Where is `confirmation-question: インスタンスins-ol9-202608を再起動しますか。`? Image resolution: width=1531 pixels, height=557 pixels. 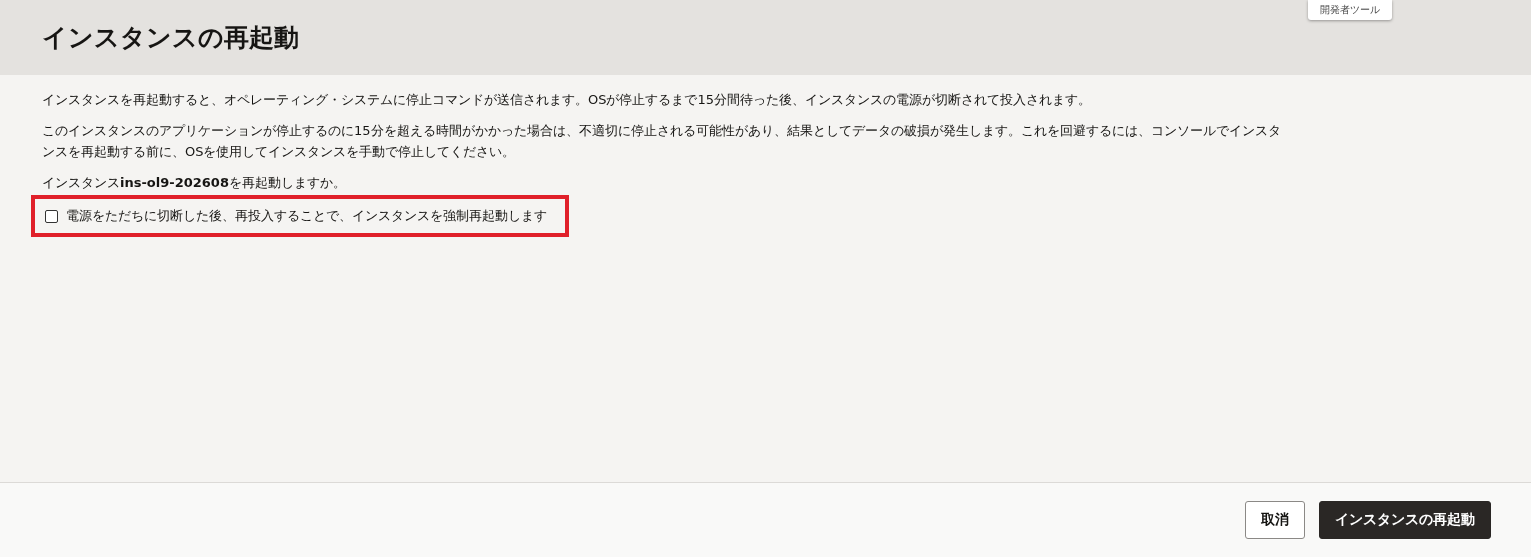
confirmation-question: インスタンスins-ol9-202608を再起動しますか。 is located at coordinates (194, 183).